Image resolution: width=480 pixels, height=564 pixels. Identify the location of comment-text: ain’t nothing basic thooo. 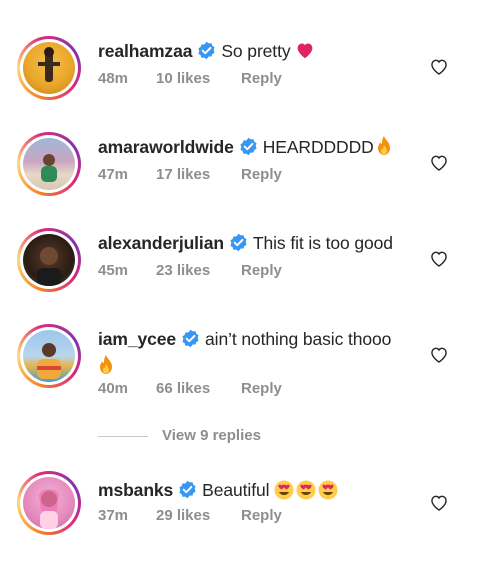
(298, 339).